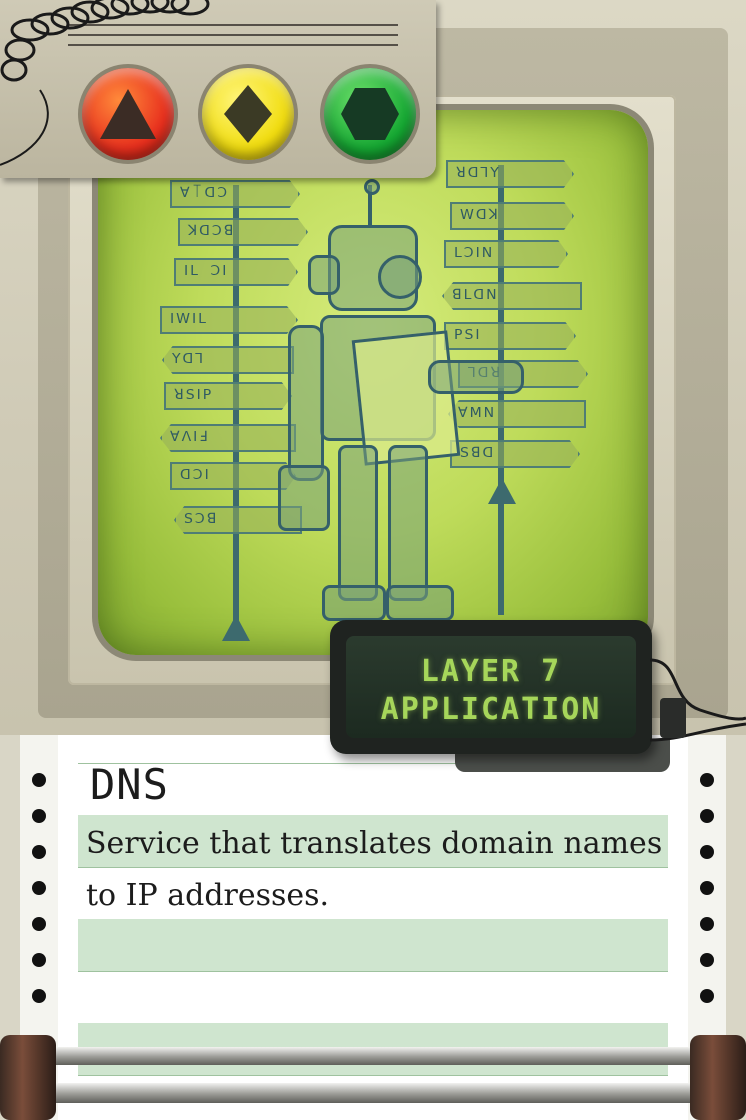  I want to click on layer-number: LAYER 7, so click(491, 671).